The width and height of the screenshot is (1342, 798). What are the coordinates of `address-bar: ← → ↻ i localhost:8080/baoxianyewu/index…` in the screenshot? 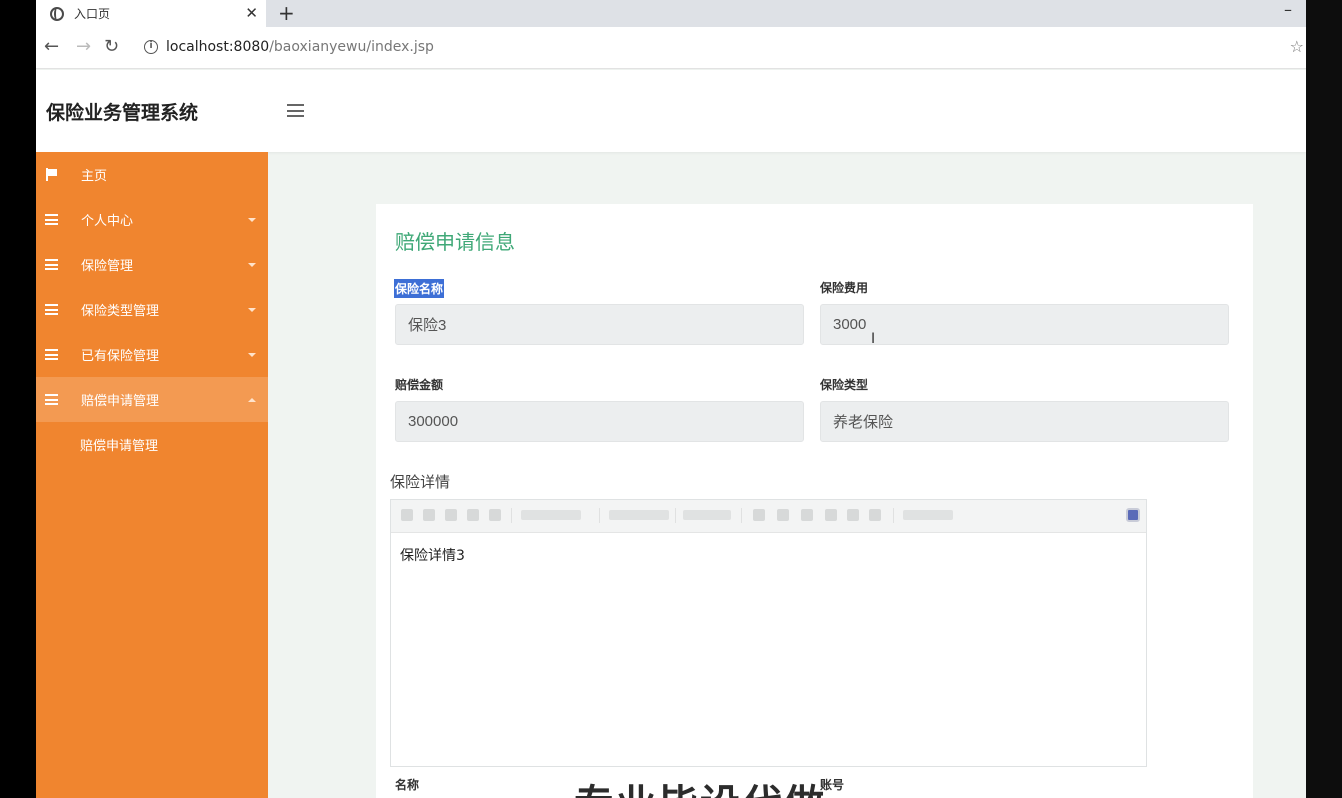 It's located at (671, 48).